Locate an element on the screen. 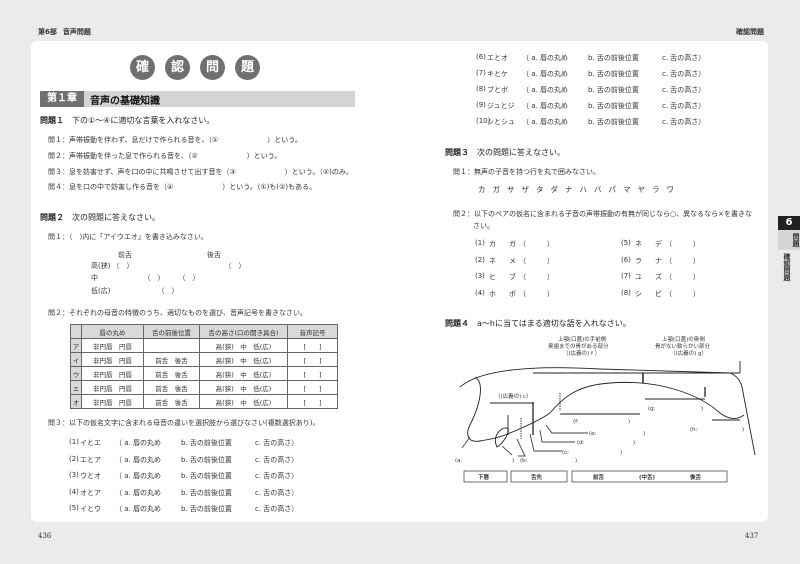 This screenshot has width=800, height=564. box-mid-tongue: (中舌) is located at coordinates (647, 477).